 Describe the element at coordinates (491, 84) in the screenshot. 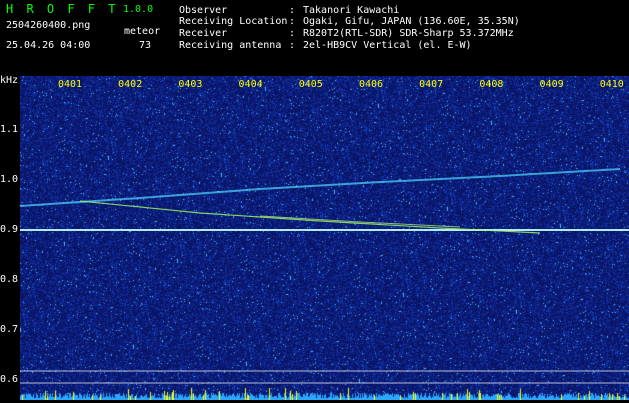

I see `time-tick-label: 0408` at that location.